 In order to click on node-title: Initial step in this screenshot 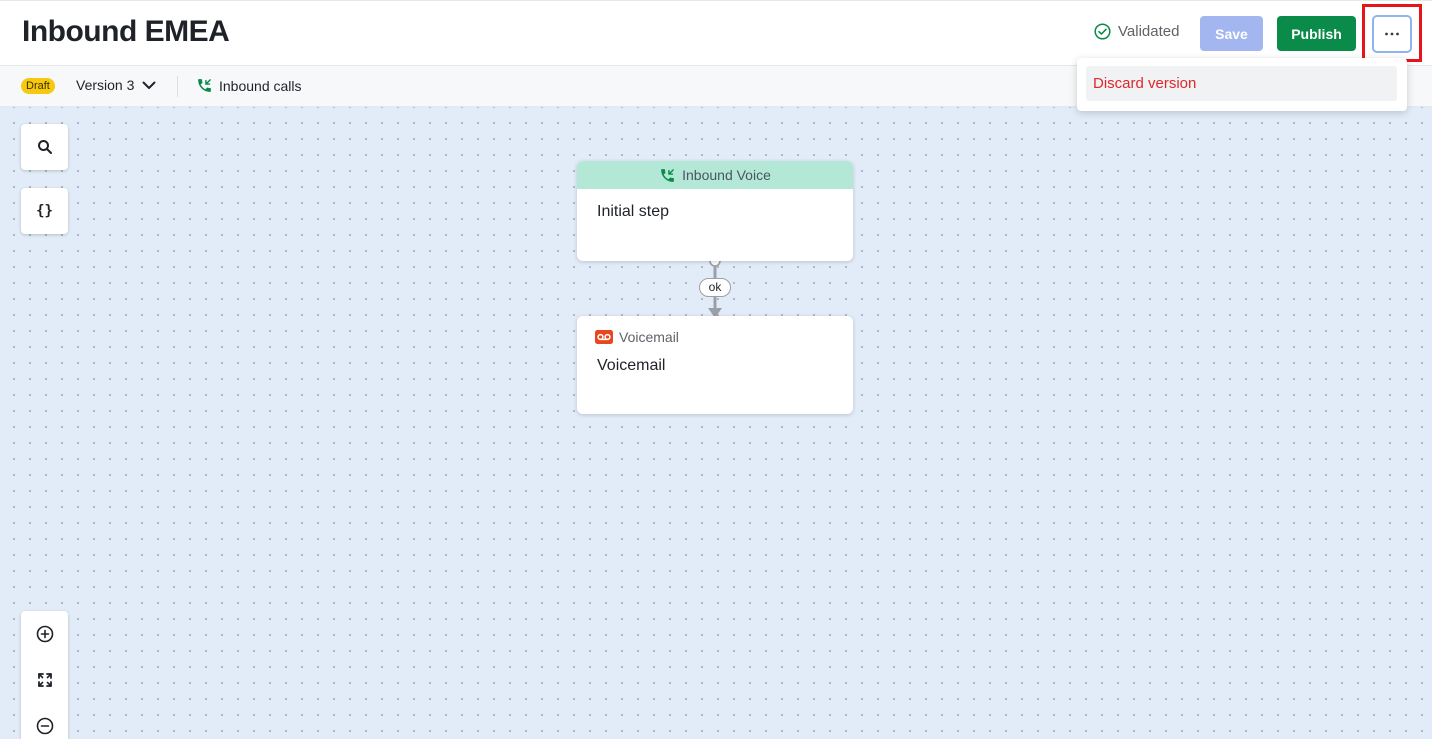, I will do `click(633, 211)`.